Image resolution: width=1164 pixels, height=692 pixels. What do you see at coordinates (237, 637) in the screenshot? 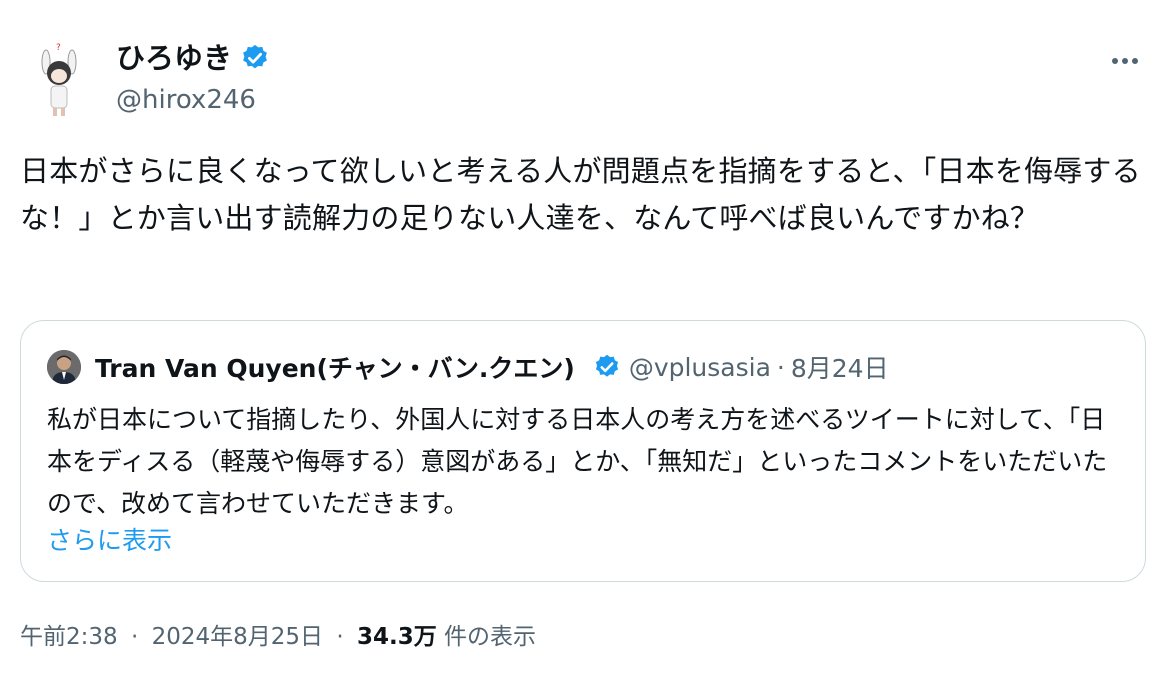
I see `tweet-date: 2024年8月25日` at bounding box center [237, 637].